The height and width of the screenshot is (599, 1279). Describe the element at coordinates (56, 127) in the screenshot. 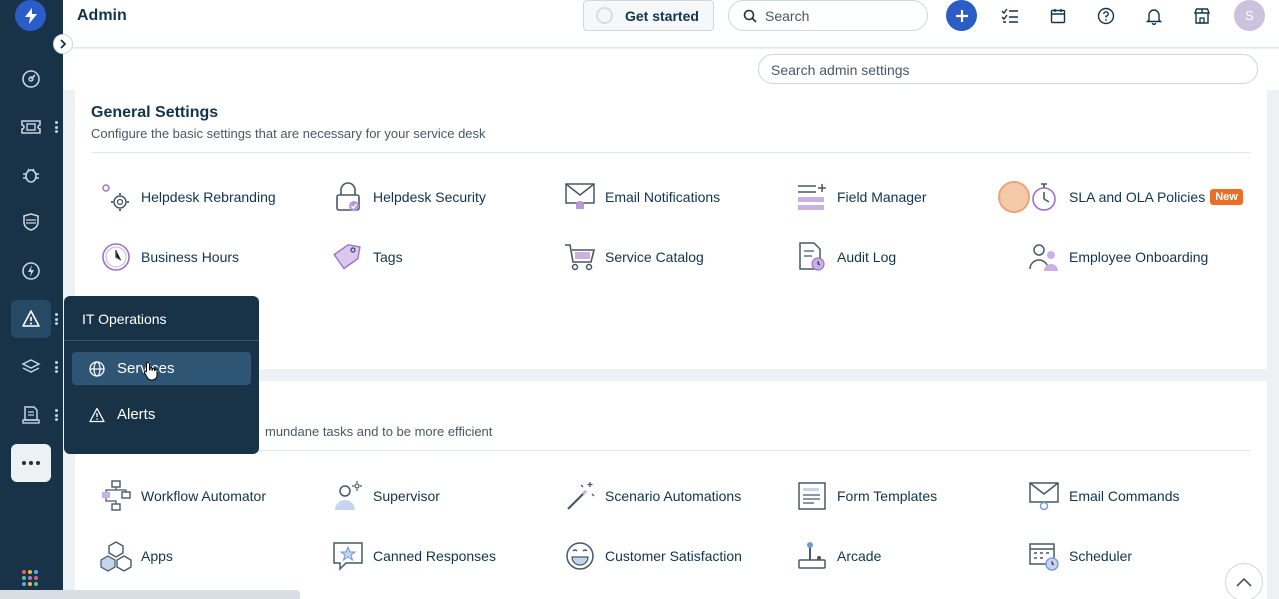

I see `nav-tickets-more` at that location.